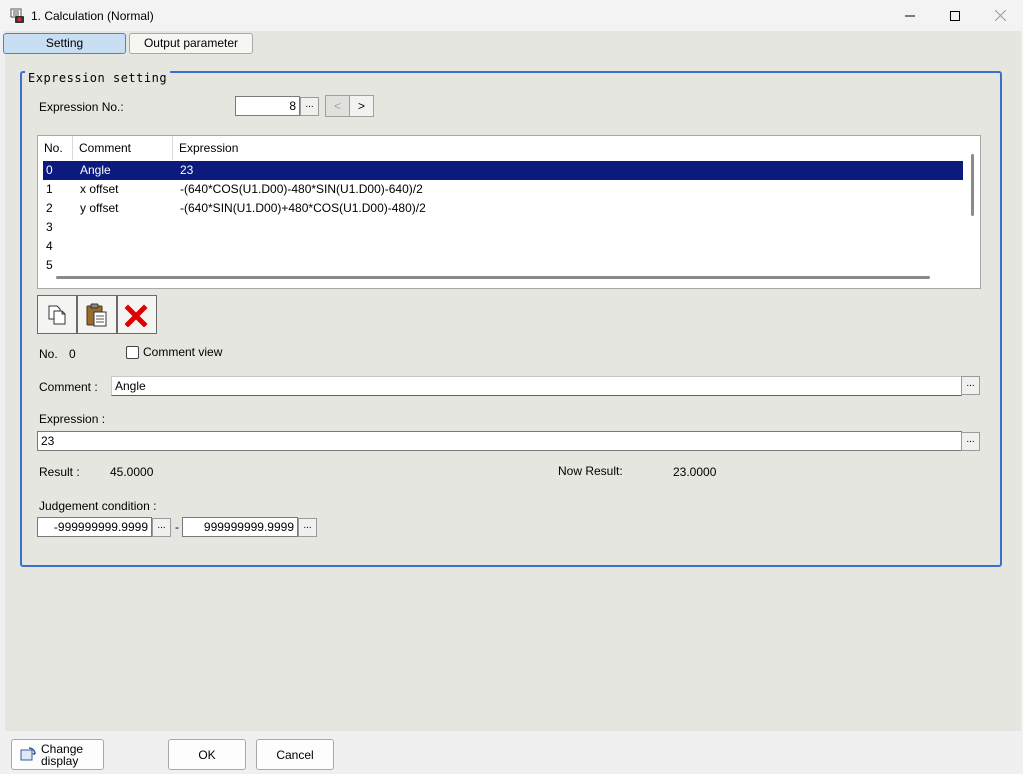 The width and height of the screenshot is (1023, 774). Describe the element at coordinates (81, 107) in the screenshot. I see `expression-no-label: Expression No.:` at that location.